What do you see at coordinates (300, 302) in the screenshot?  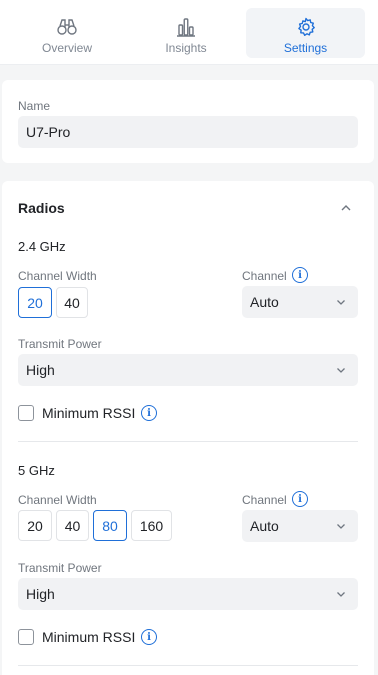 I see `band-24-channel-select: Auto` at bounding box center [300, 302].